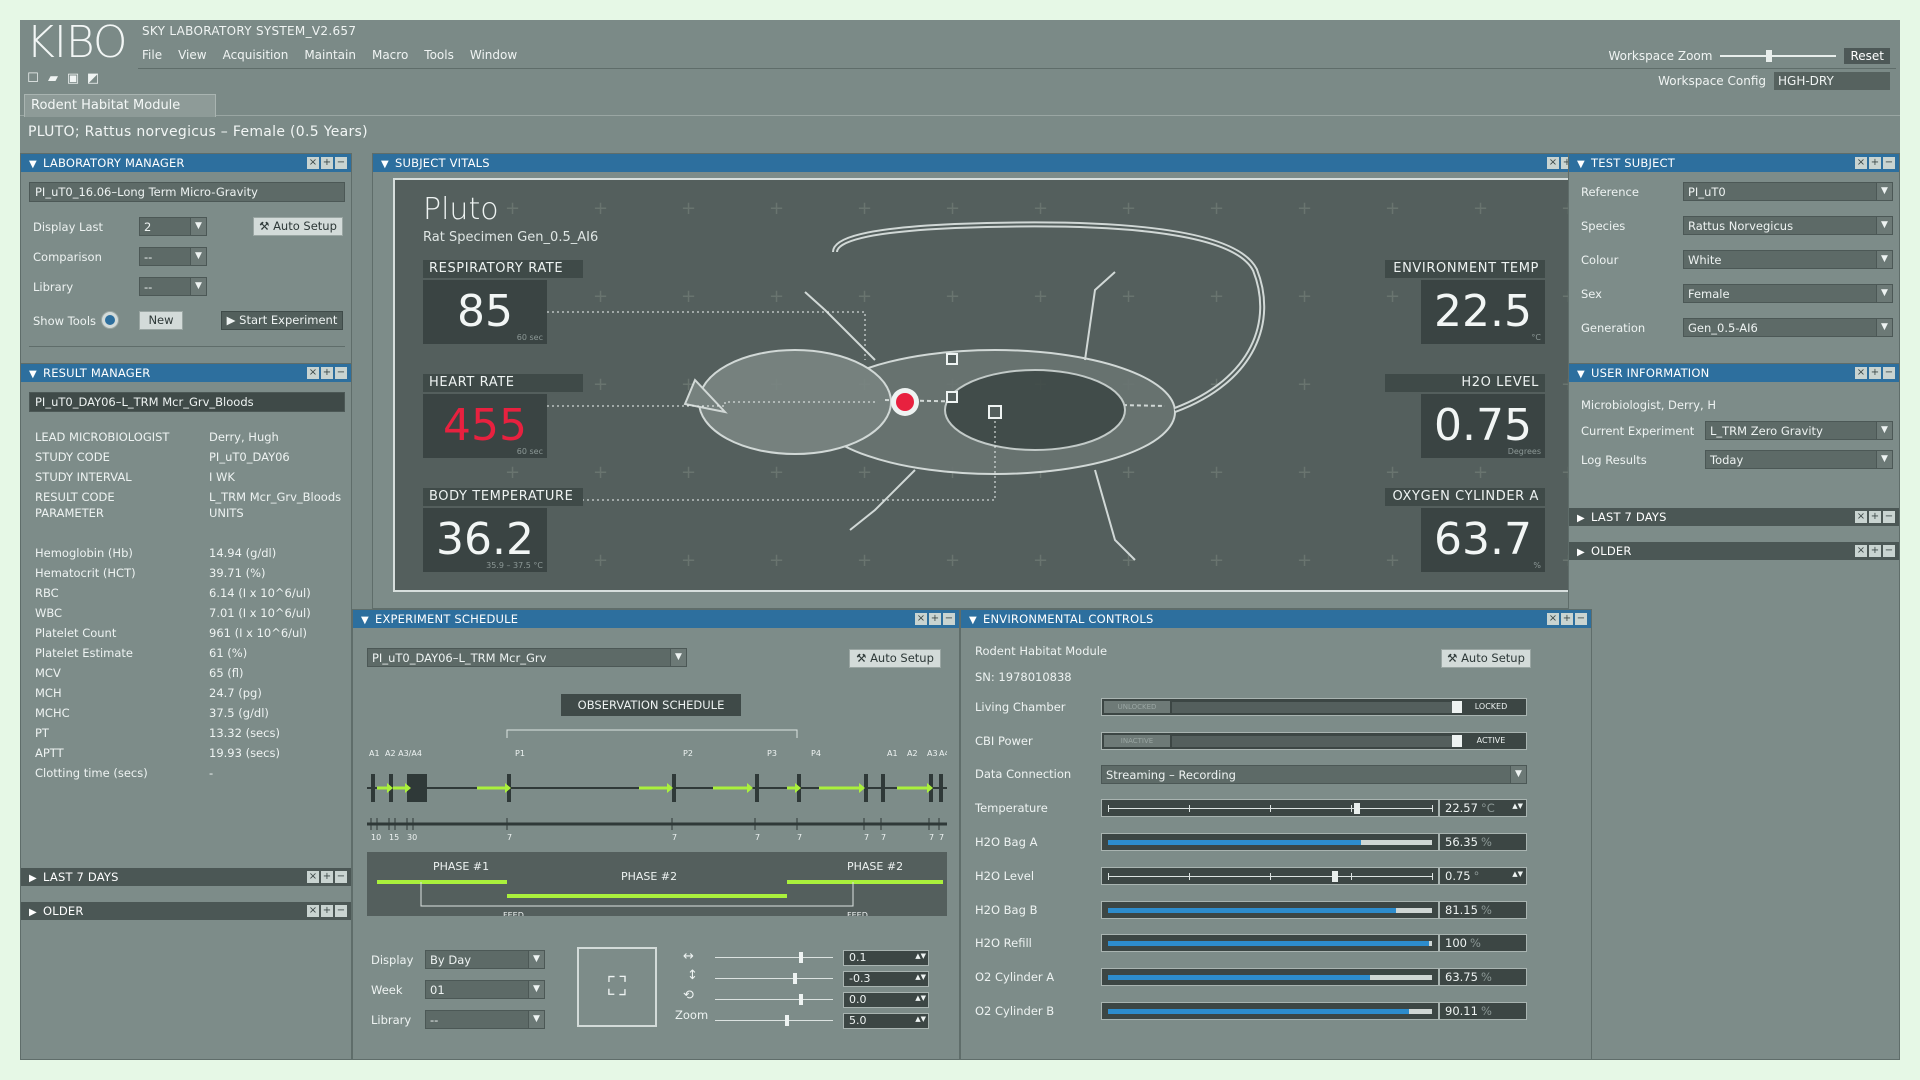 This screenshot has height=1080, width=1920. What do you see at coordinates (1788, 259) in the screenshot?
I see `test-subject-select: White ▼` at bounding box center [1788, 259].